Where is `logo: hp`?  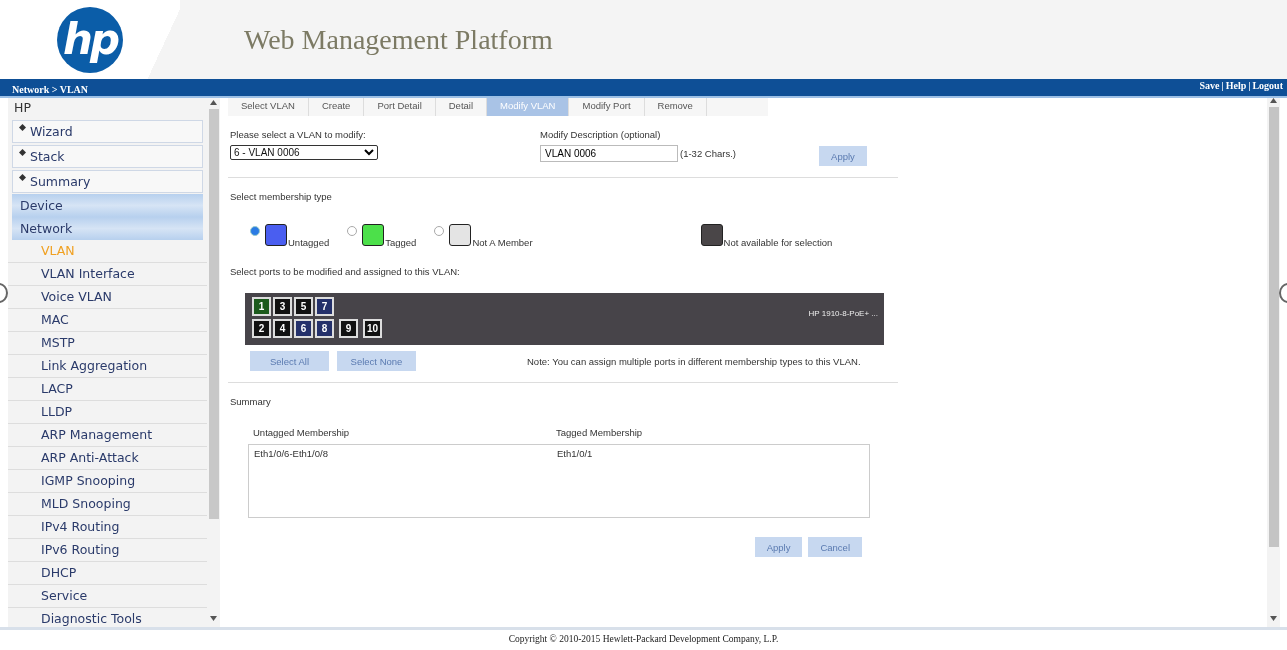
logo: hp is located at coordinates (90, 39).